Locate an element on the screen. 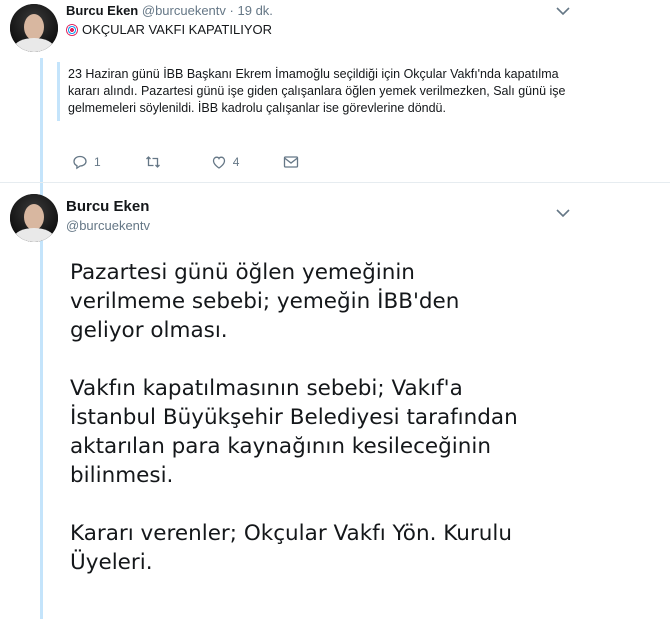 The width and height of the screenshot is (670, 619). reply-count: 1 is located at coordinates (97, 162).